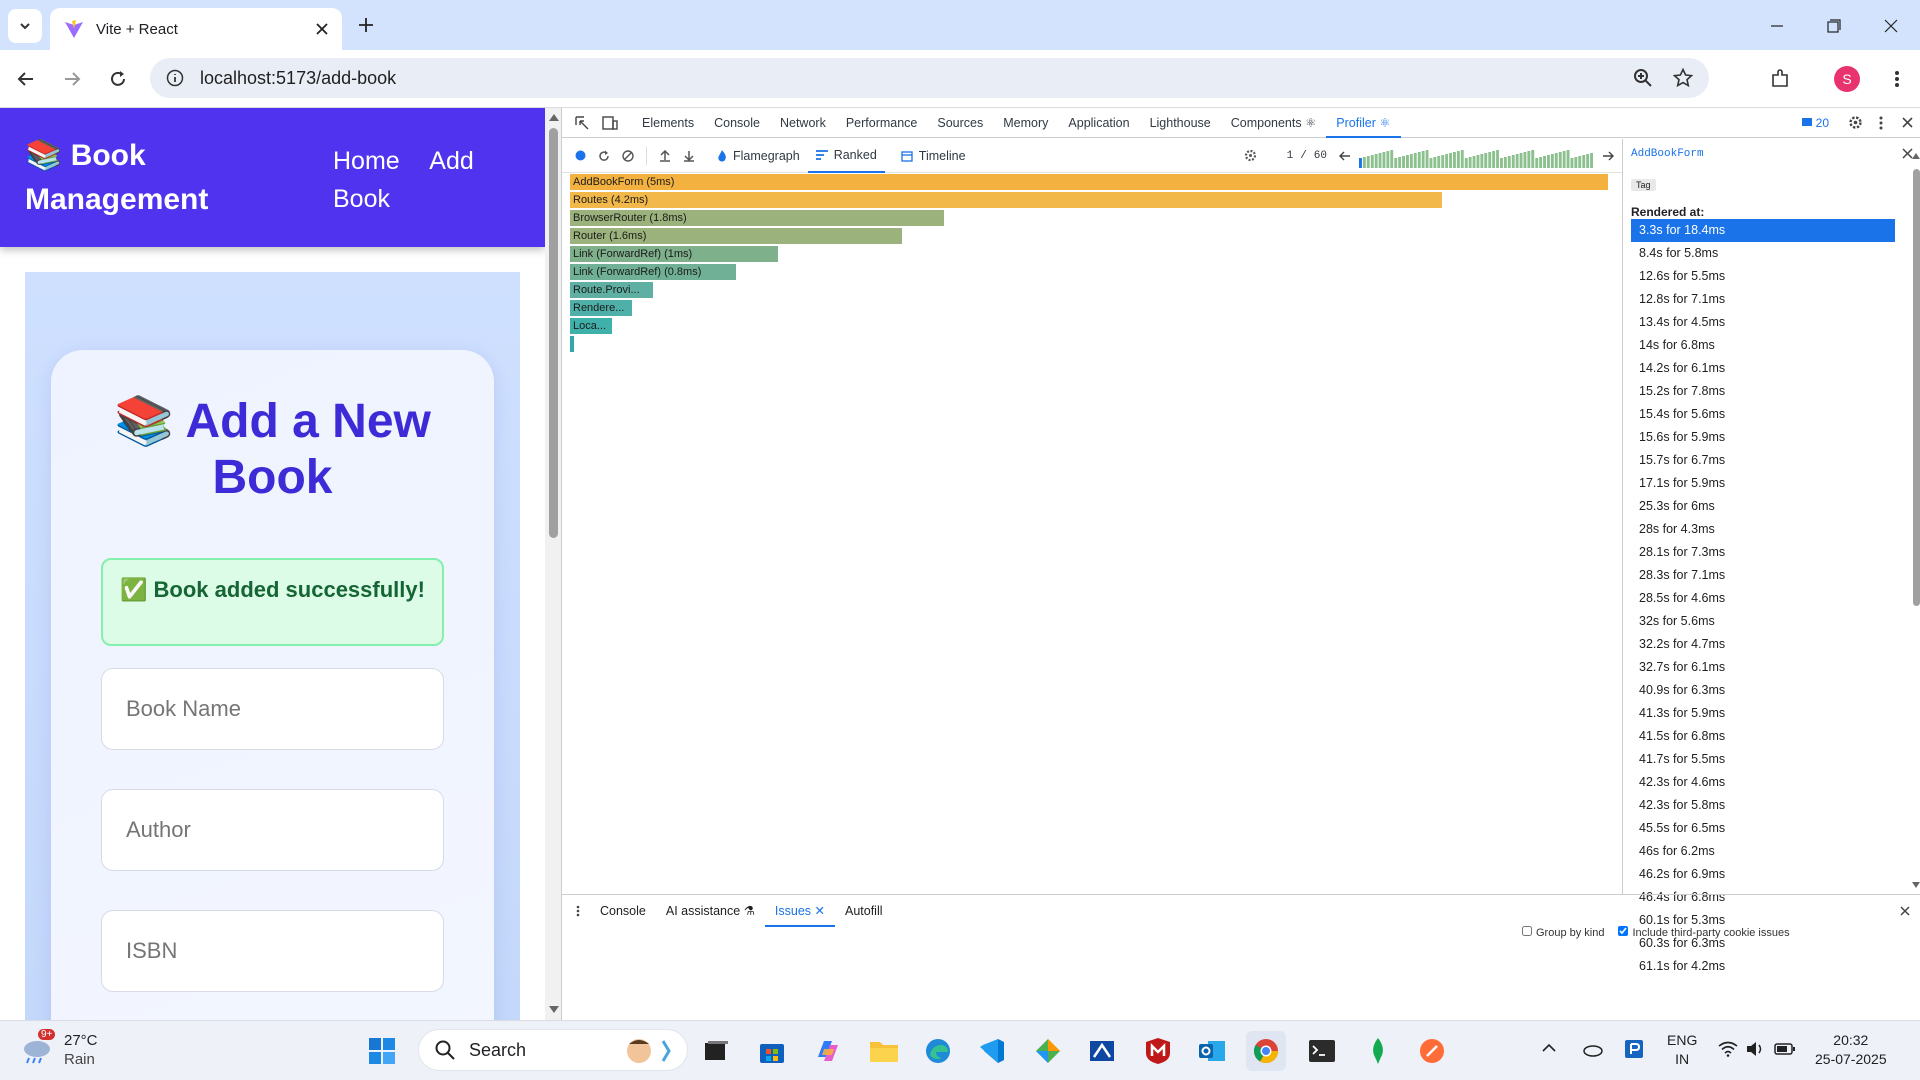  What do you see at coordinates (1763, 736) in the screenshot?
I see `render-entry: 41.5s for 6.8ms` at bounding box center [1763, 736].